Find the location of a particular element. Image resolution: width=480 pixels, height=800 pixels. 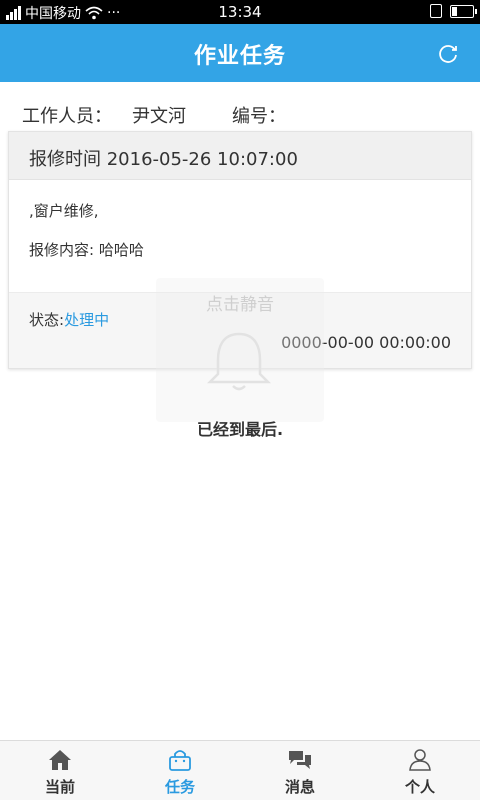

task-content: 报修内容: 哈哈哈 is located at coordinates (86, 250).